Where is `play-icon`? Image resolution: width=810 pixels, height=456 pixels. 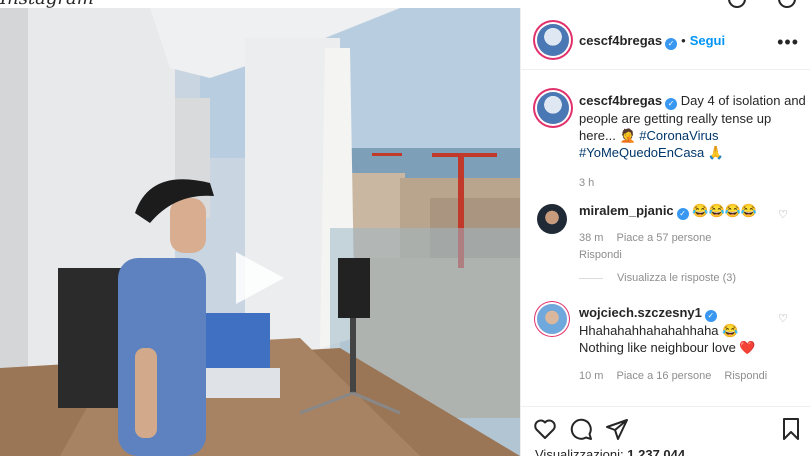
play-icon is located at coordinates (260, 278).